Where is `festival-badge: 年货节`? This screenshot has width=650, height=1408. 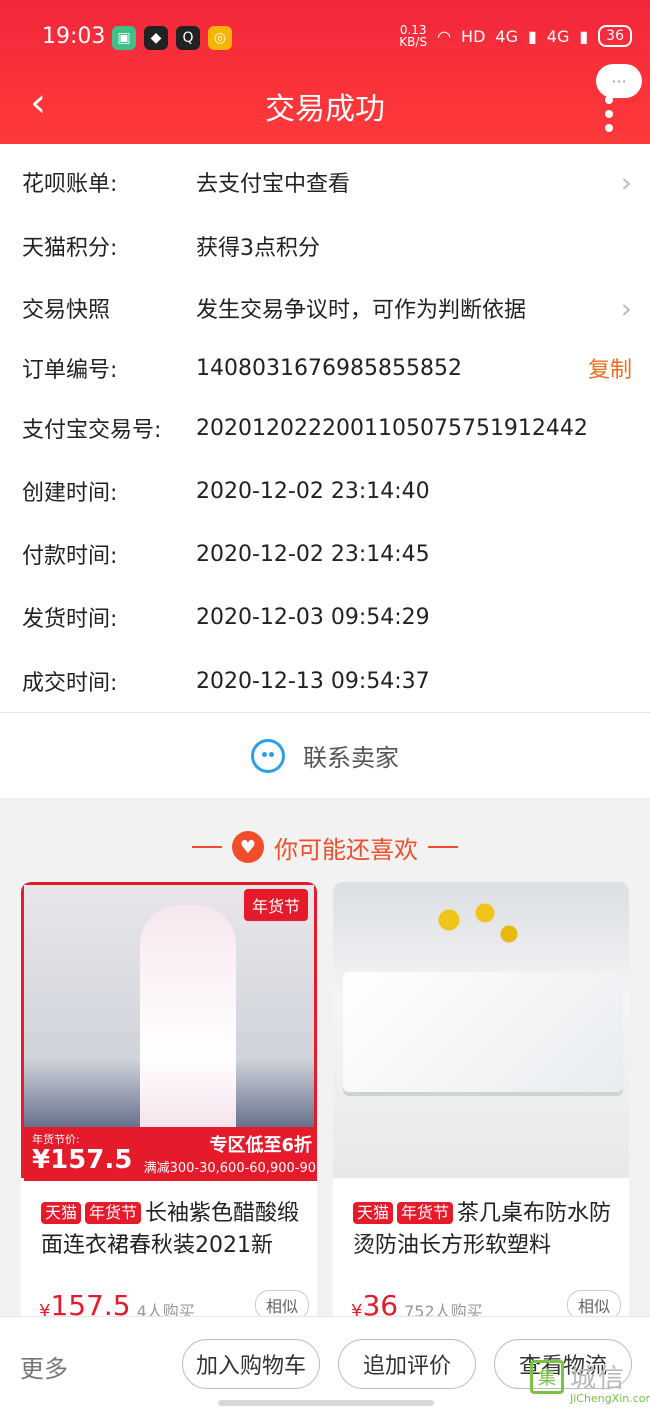 festival-badge: 年货节 is located at coordinates (275, 905).